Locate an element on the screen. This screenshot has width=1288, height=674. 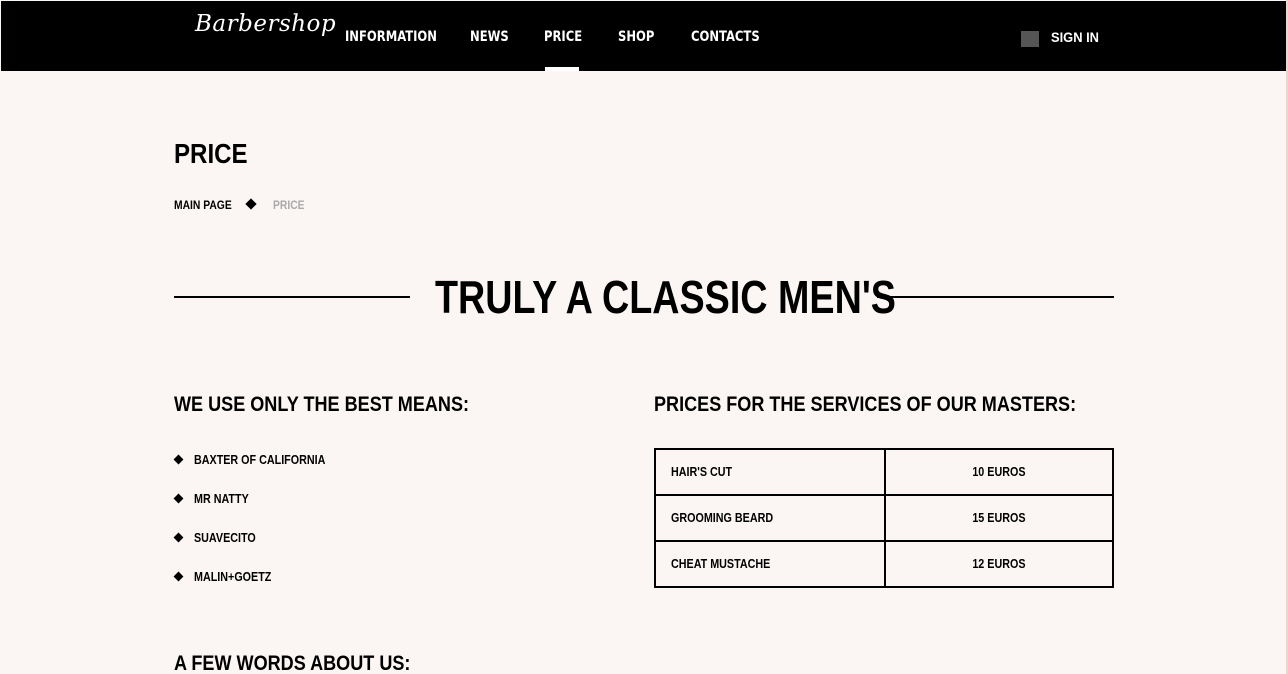
service-name: CHEAT MUSTACHE is located at coordinates (721, 564).